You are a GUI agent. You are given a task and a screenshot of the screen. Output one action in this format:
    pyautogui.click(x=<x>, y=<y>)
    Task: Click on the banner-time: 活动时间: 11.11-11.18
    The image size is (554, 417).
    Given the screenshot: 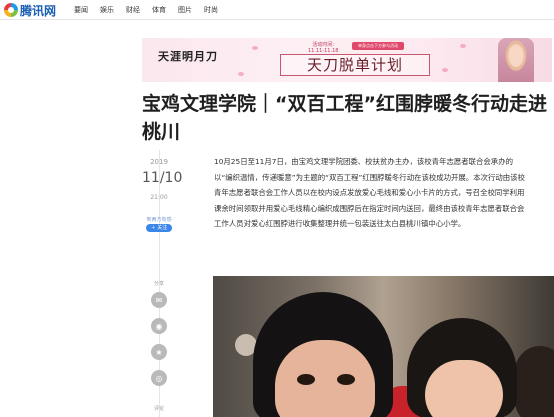 What is the action you would take?
    pyautogui.click(x=323, y=48)
    